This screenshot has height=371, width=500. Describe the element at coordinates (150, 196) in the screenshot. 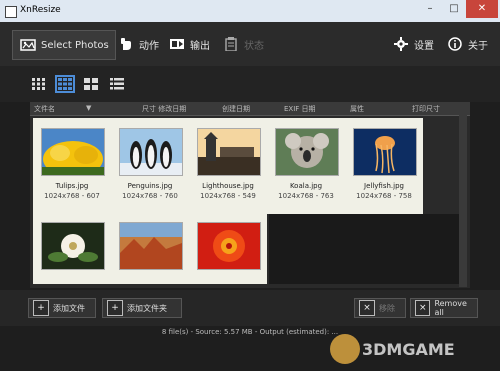

I see `file-info: 1024x768 - 760` at that location.